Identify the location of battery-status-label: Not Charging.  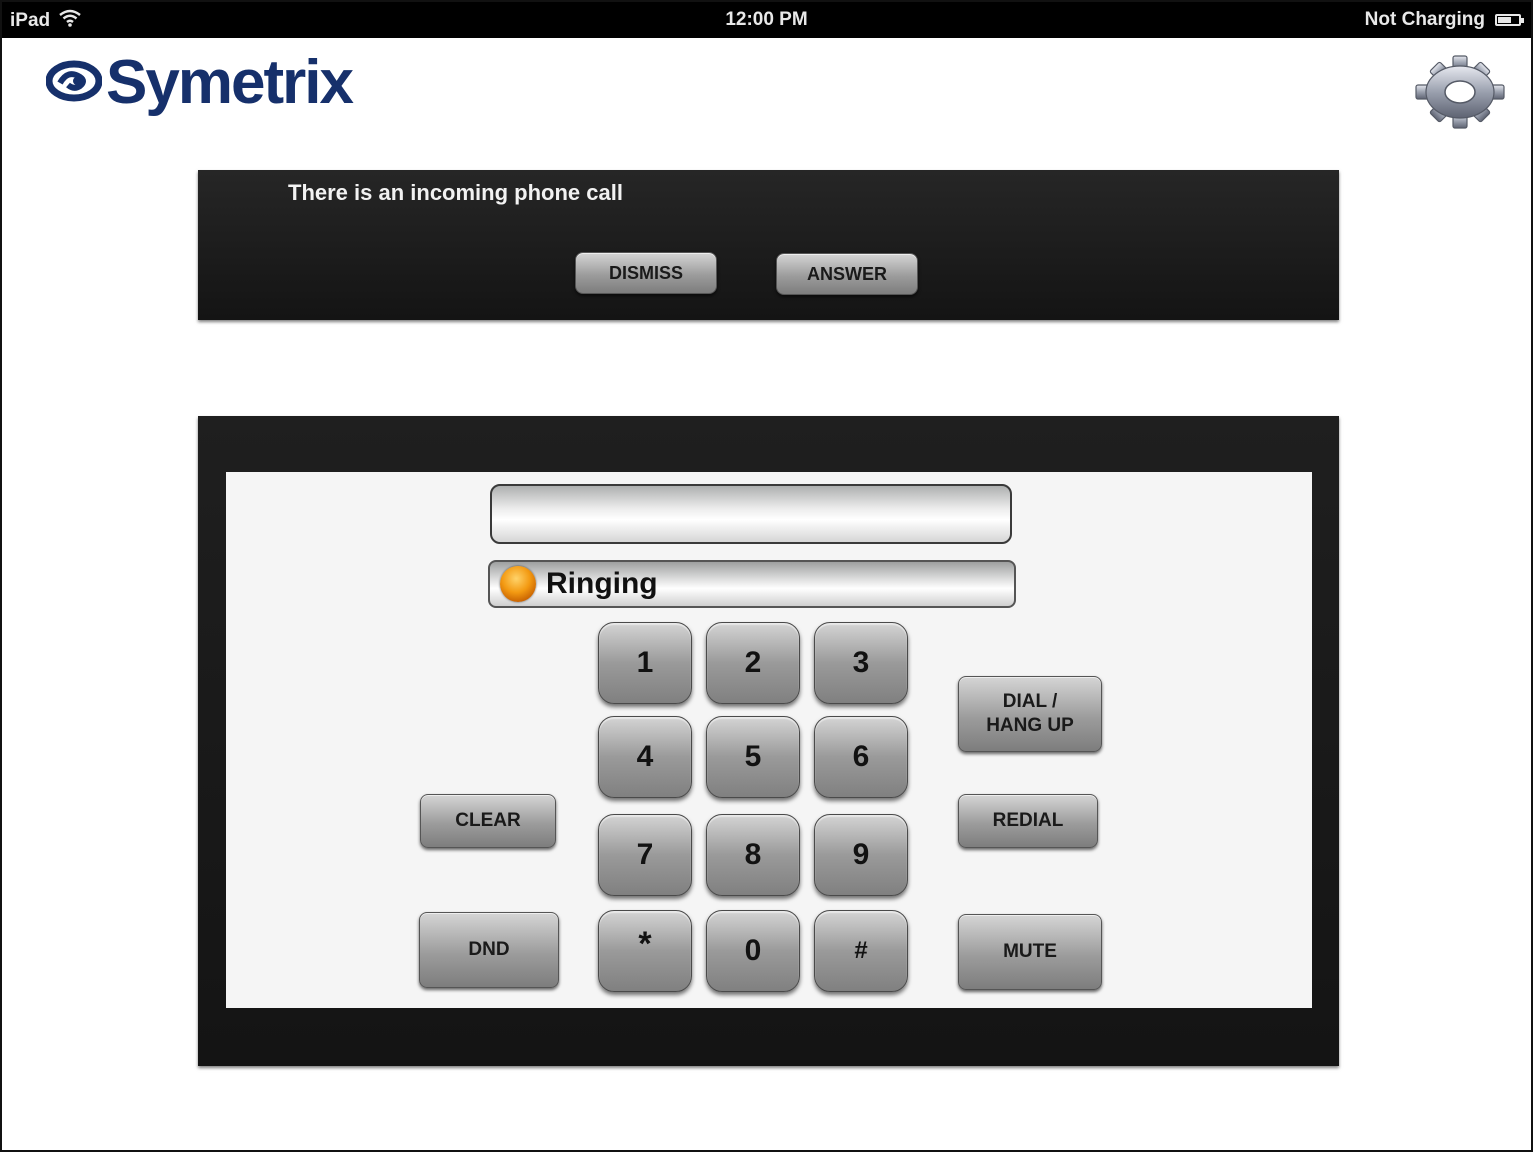
(1424, 19).